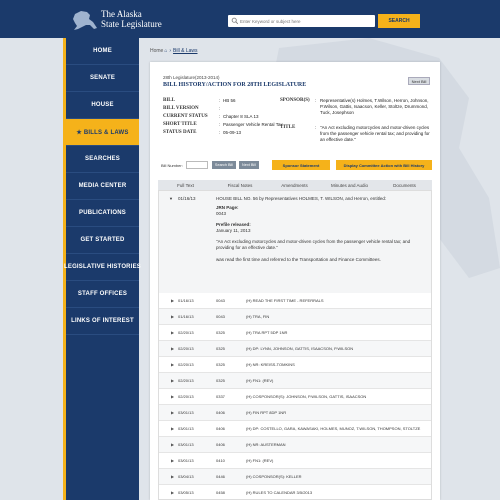 The width and height of the screenshot is (500, 500). What do you see at coordinates (295, 445) in the screenshot?
I see `history-row: ▶ 03/01/13 0406 (H) NR: AUSTERMAN` at bounding box center [295, 445].